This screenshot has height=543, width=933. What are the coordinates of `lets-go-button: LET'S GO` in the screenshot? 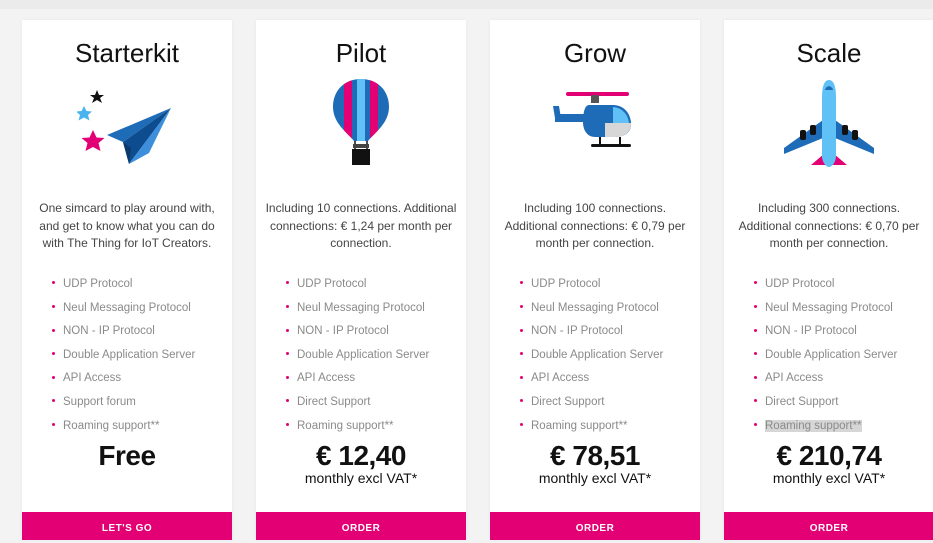 It's located at (127, 526).